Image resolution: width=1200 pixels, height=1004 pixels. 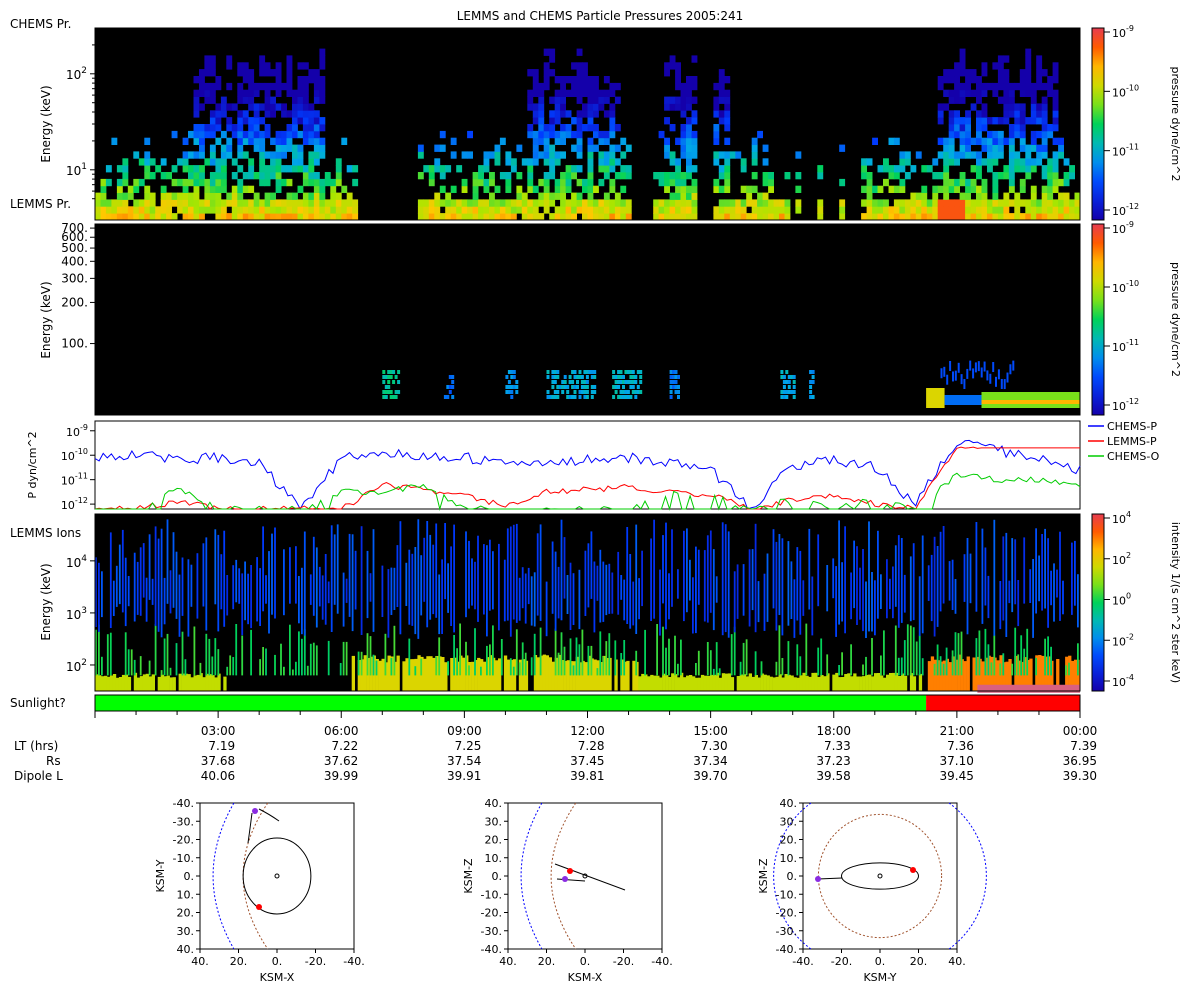 What do you see at coordinates (76, 74) in the screenshot?
I see `chems-ytick-label: 102` at bounding box center [76, 74].